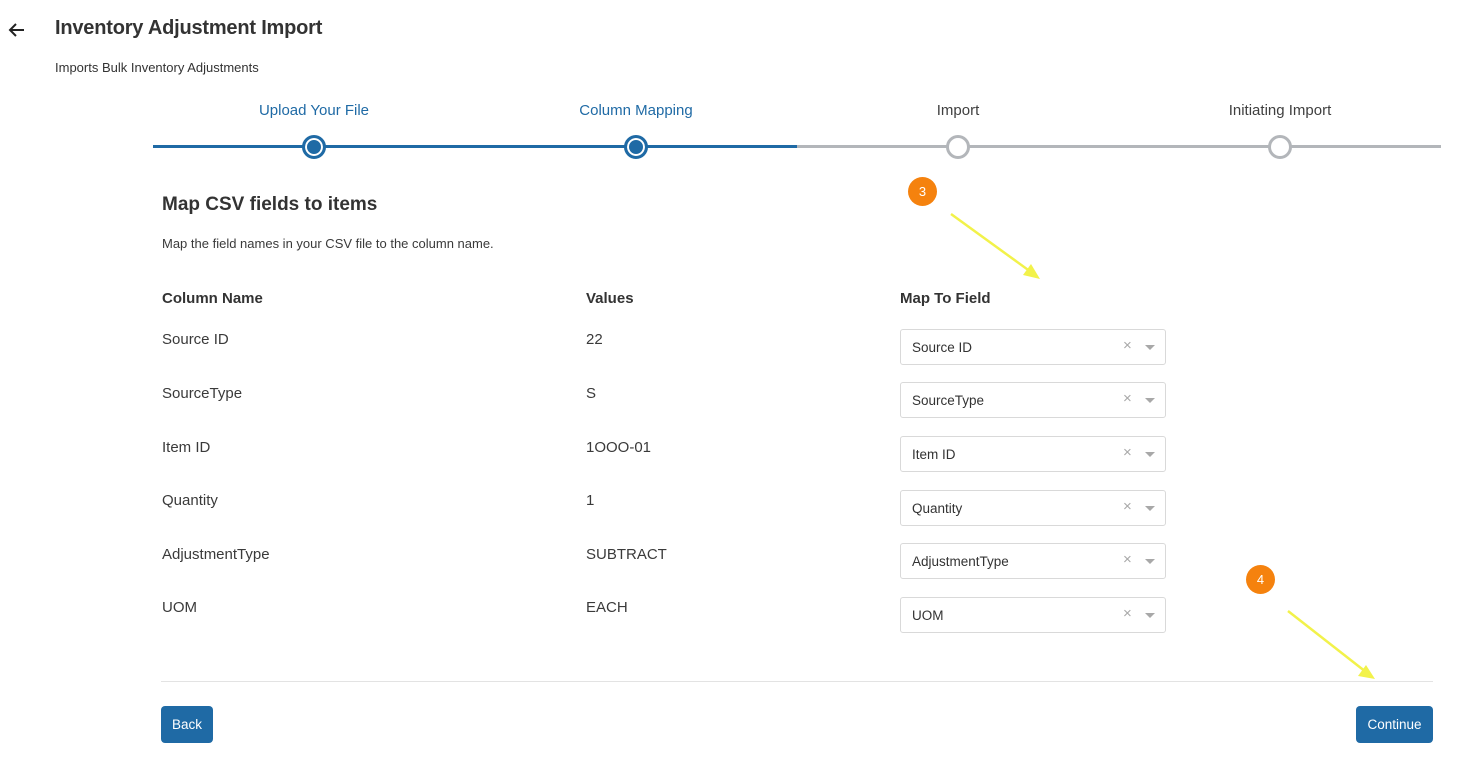  What do you see at coordinates (1260, 579) in the screenshot?
I see `annotation-badge-4: 4` at bounding box center [1260, 579].